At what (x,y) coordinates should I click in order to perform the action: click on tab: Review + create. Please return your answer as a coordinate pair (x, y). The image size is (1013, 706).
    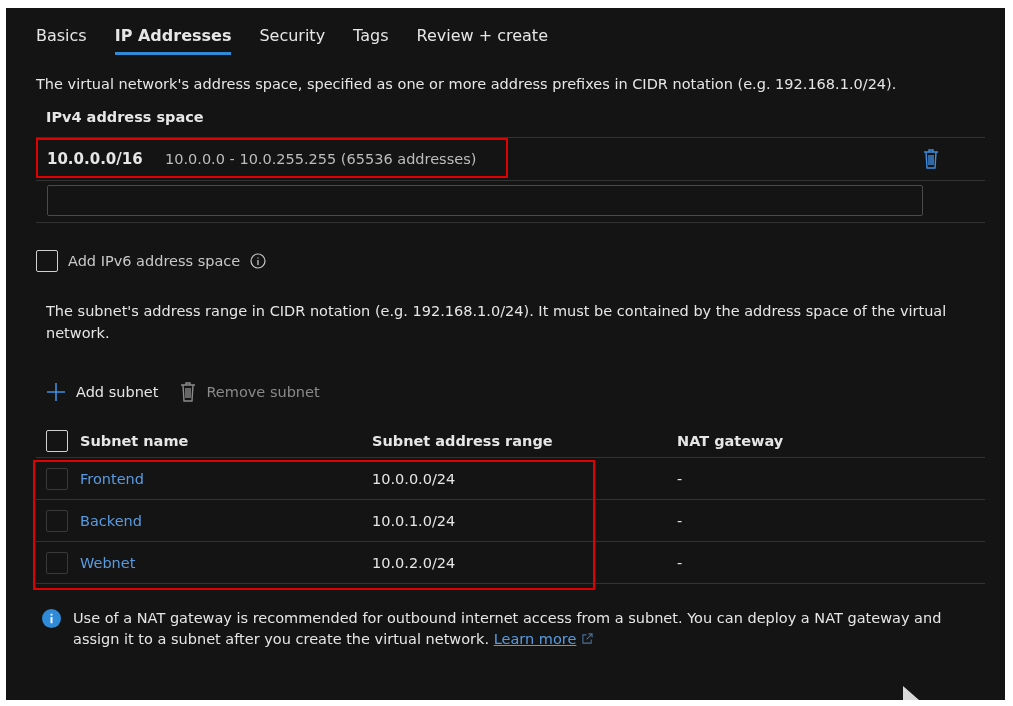
    Looking at the image, I should click on (482, 40).